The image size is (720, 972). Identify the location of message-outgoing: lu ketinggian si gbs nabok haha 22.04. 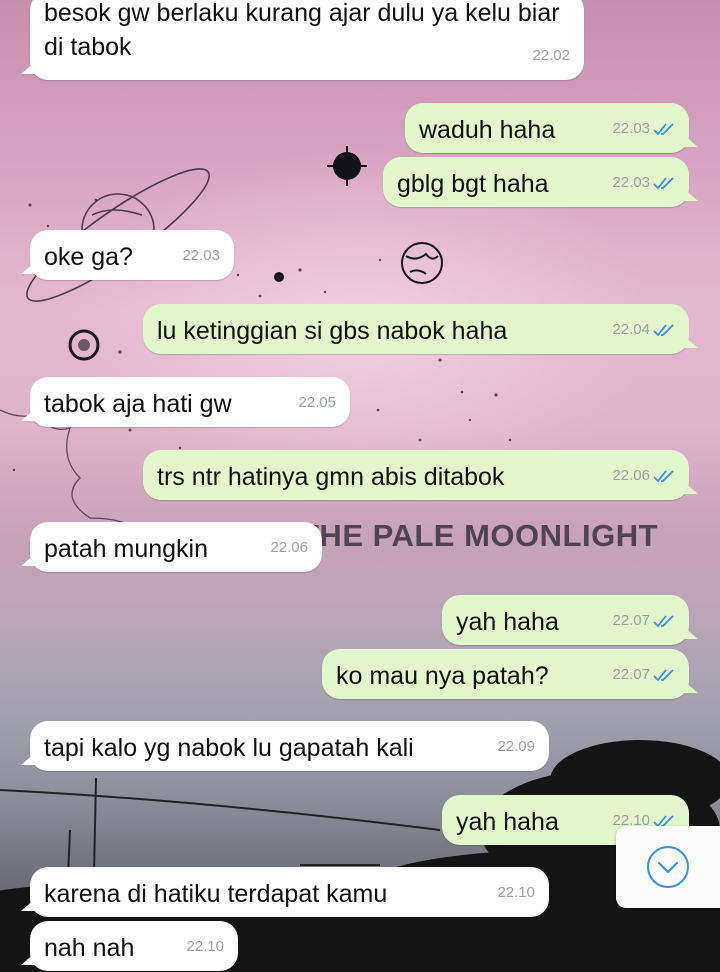
(420, 329).